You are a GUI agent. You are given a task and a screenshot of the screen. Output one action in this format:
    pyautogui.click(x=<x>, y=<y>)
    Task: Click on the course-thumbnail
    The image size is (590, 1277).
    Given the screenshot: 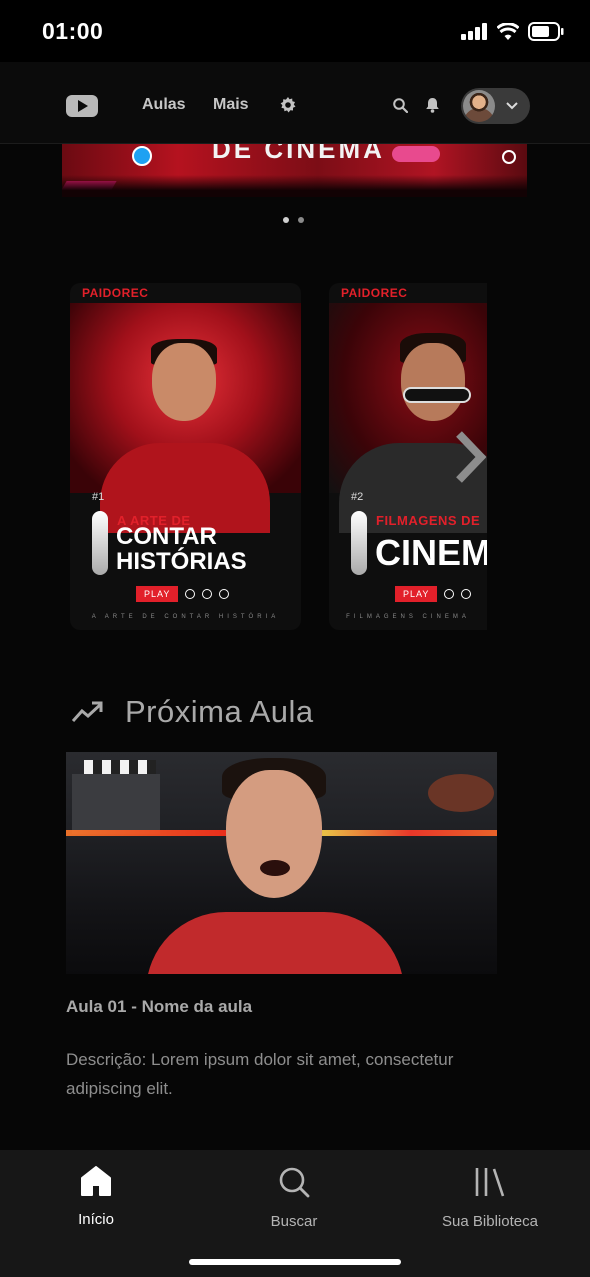 What is the action you would take?
    pyautogui.click(x=185, y=418)
    